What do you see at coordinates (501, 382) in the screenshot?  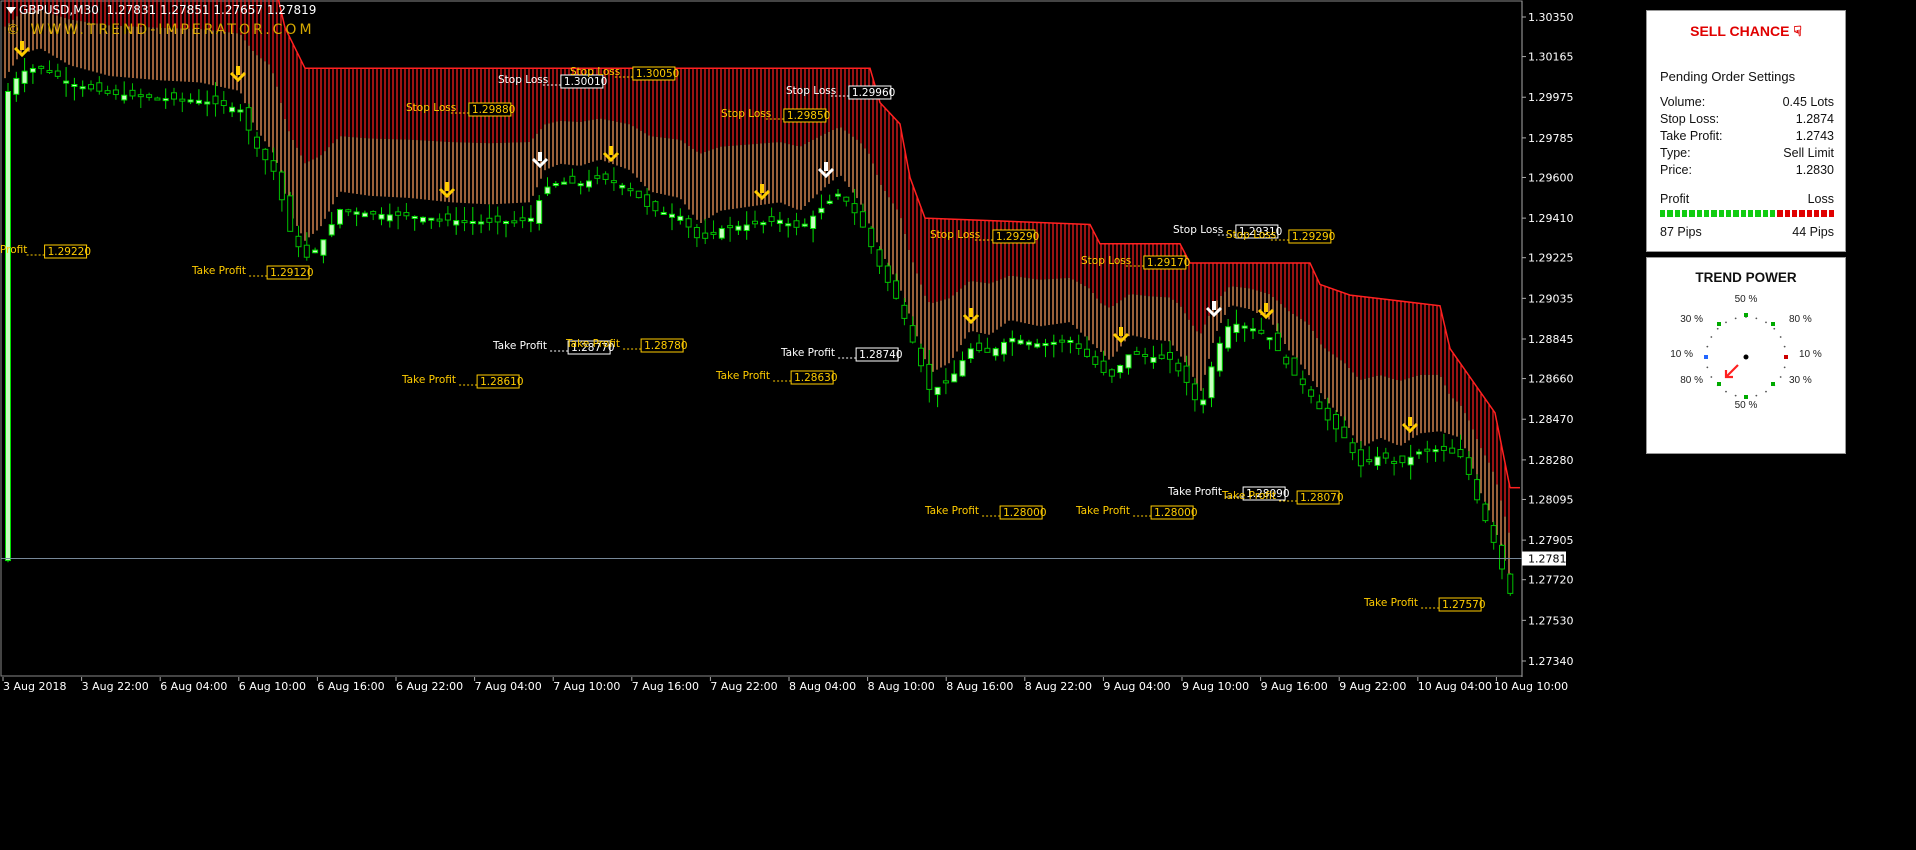 I see `trade-label-value: 1.28610` at bounding box center [501, 382].